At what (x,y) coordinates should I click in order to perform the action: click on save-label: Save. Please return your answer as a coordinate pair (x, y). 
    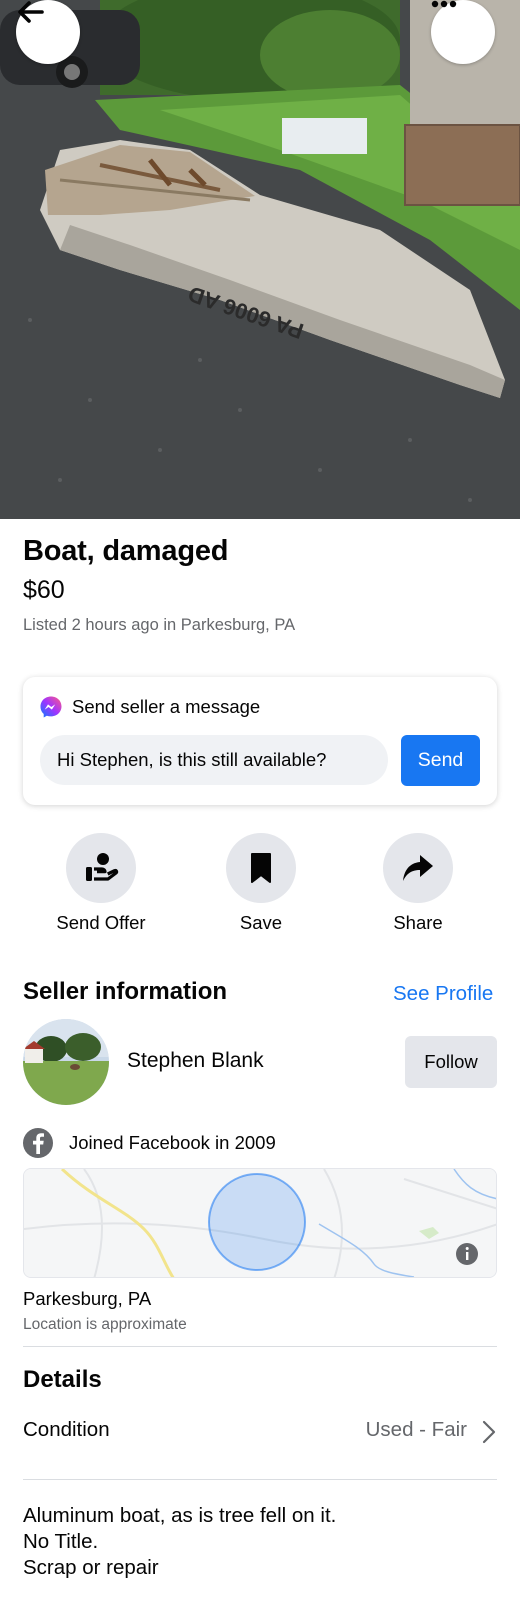
    Looking at the image, I should click on (261, 922).